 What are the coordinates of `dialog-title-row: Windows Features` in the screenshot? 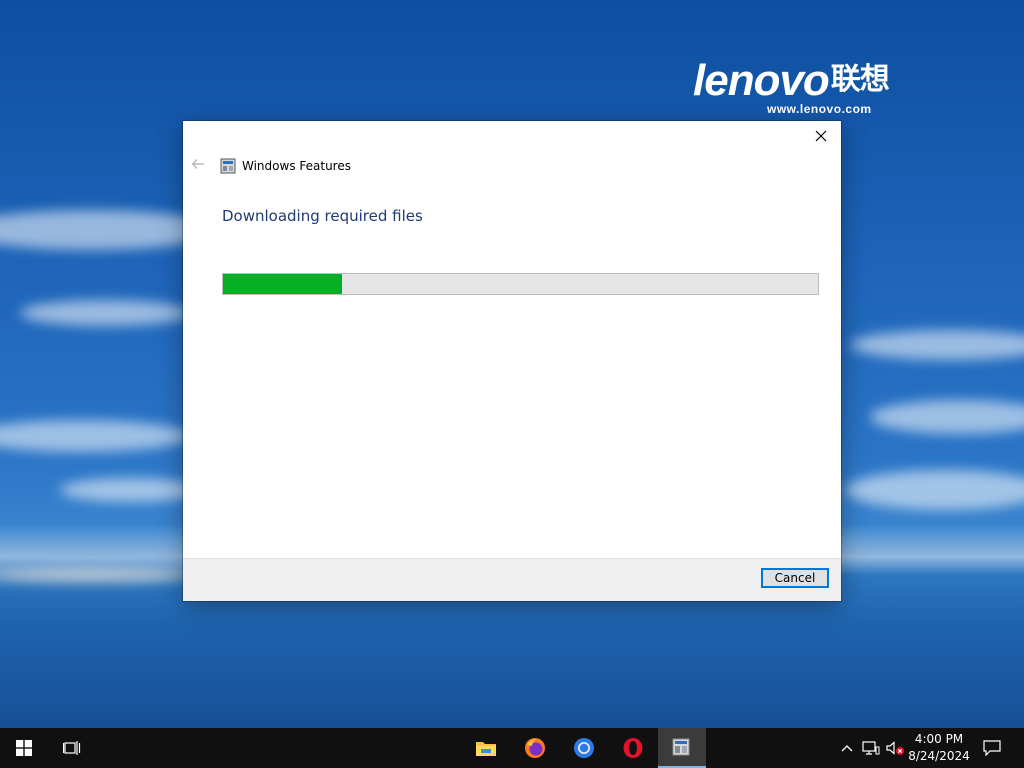 It's located at (285, 166).